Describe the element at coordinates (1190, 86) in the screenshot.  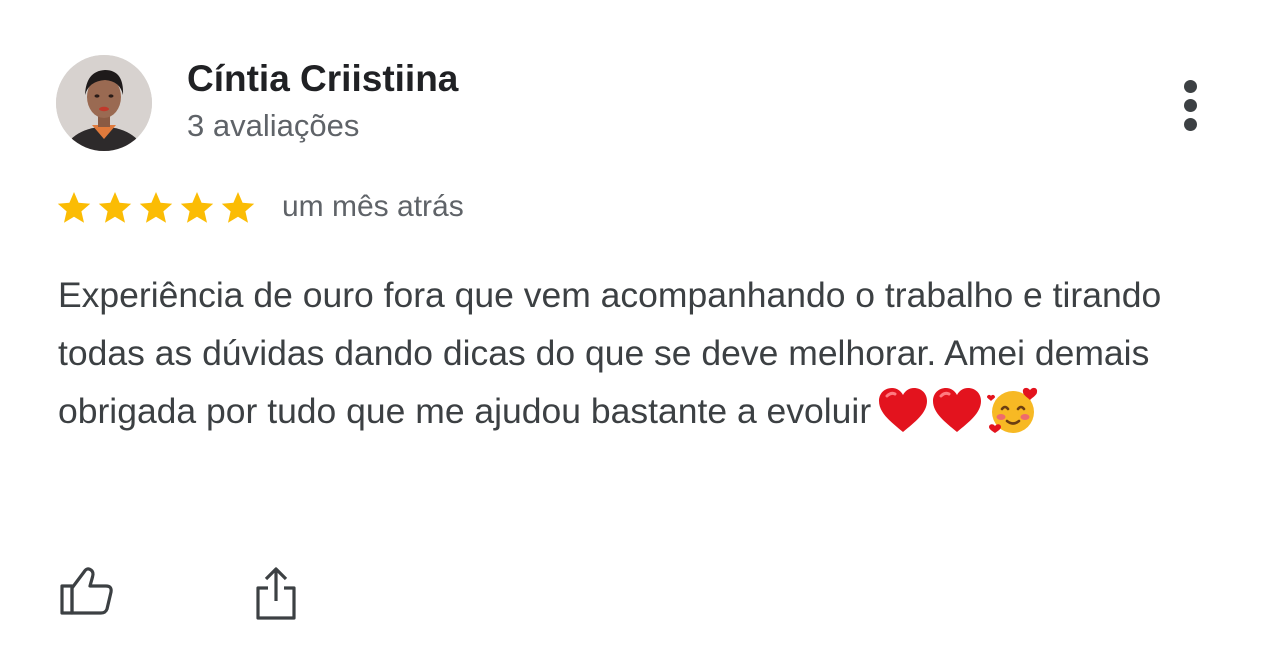
I see `more-vert-icon` at that location.